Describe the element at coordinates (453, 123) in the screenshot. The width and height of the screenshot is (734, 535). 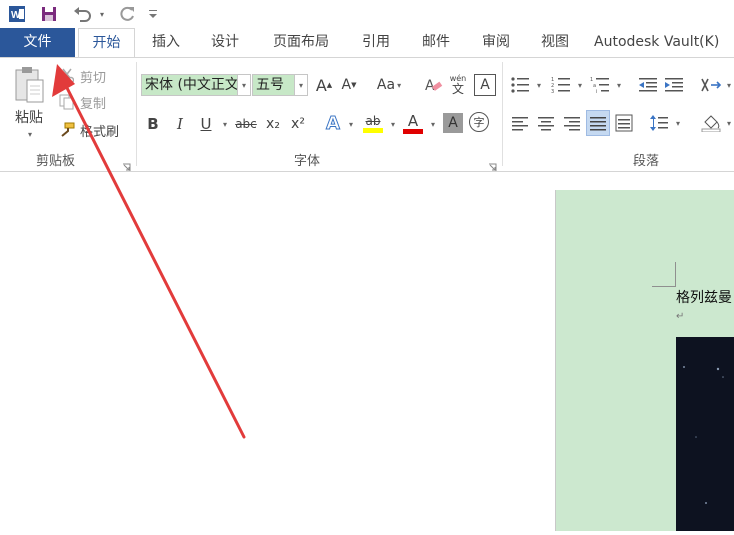
I see `character-shading-icon: A` at that location.